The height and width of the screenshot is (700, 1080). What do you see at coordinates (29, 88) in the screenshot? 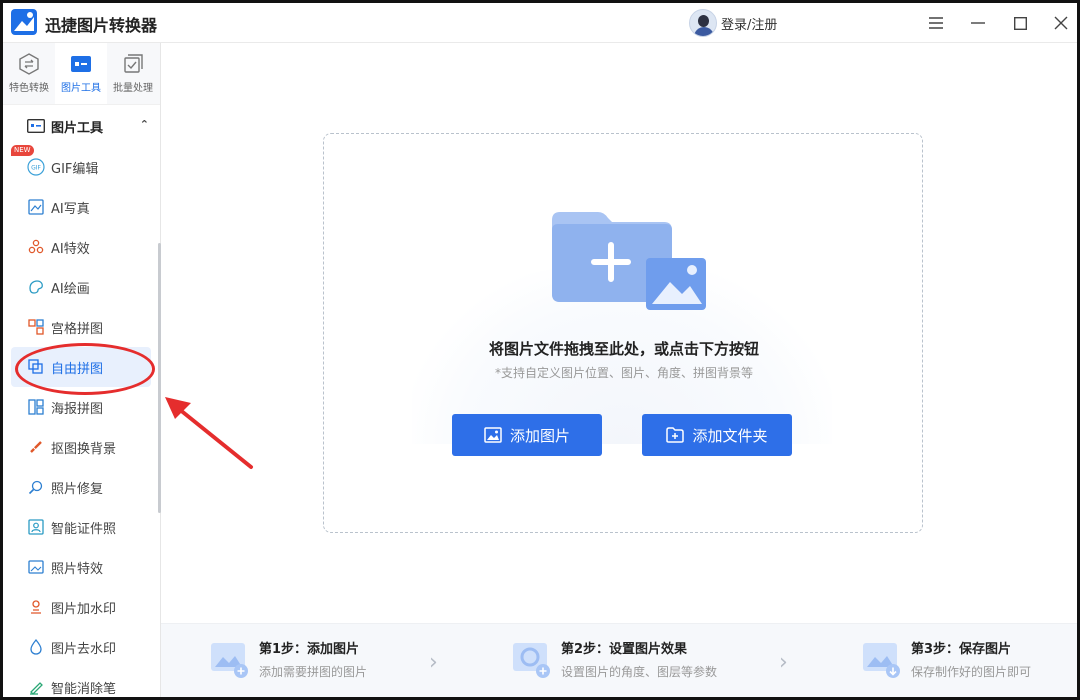
I see `tab-label: 特色转换` at bounding box center [29, 88].